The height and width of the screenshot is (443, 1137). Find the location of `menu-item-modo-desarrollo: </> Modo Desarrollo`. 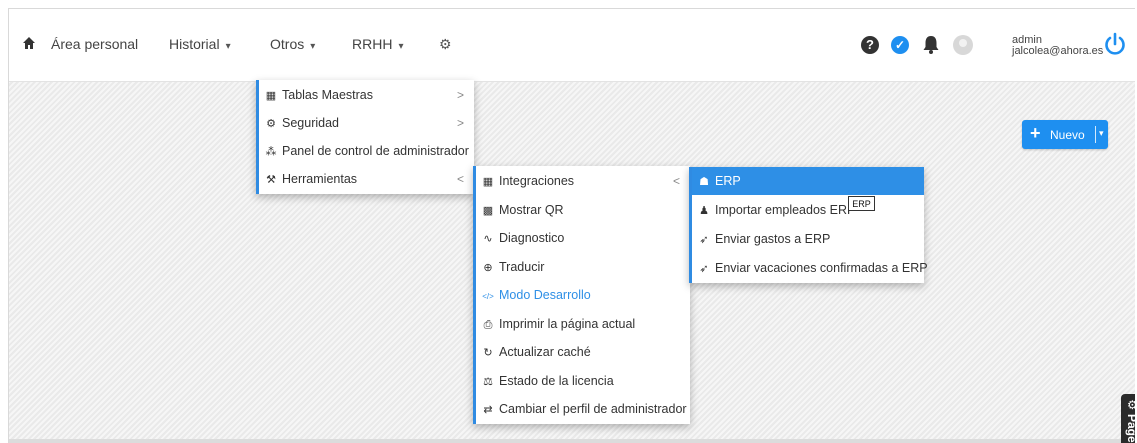

menu-item-modo-desarrollo: </> Modo Desarrollo is located at coordinates (583, 295).